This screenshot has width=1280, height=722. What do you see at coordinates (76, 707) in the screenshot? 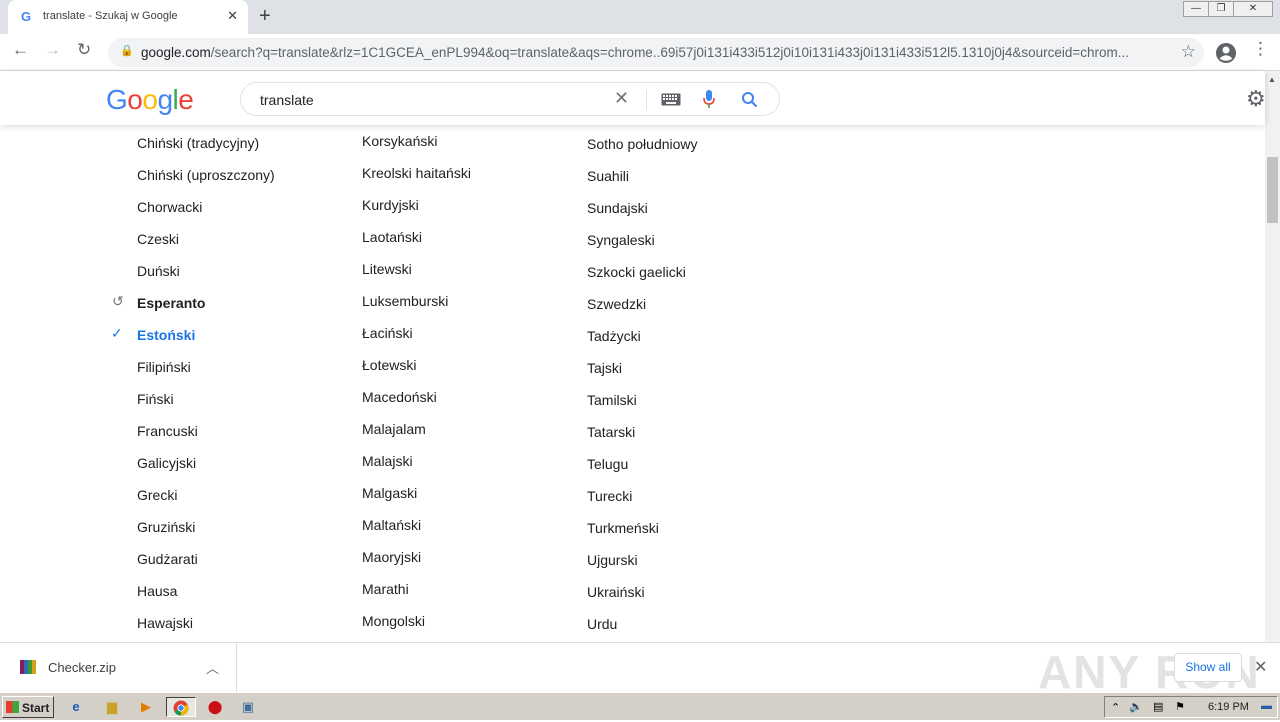
I see `internet-explorer-icon: e` at bounding box center [76, 707].